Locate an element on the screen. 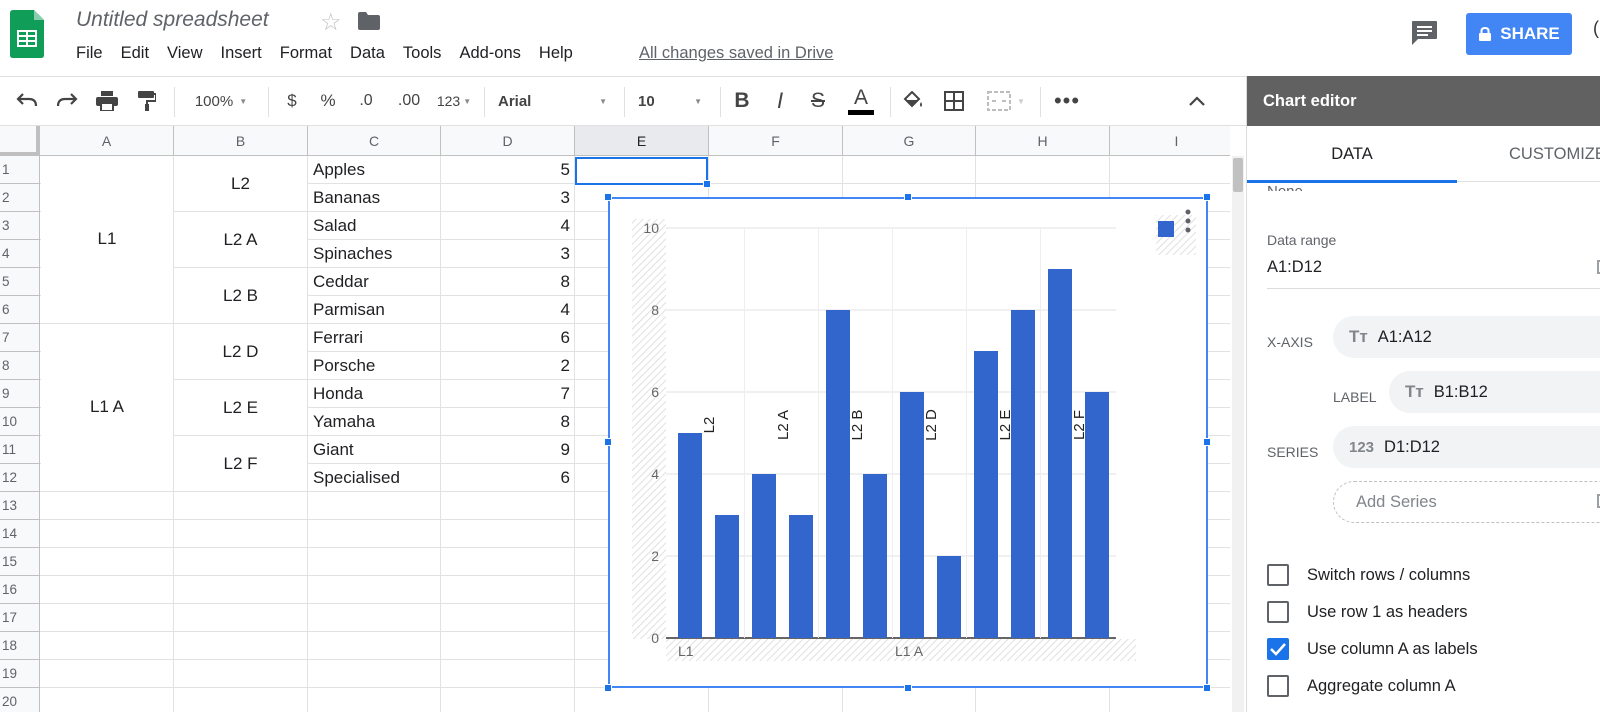  row-header-12: 12 is located at coordinates (20, 478).